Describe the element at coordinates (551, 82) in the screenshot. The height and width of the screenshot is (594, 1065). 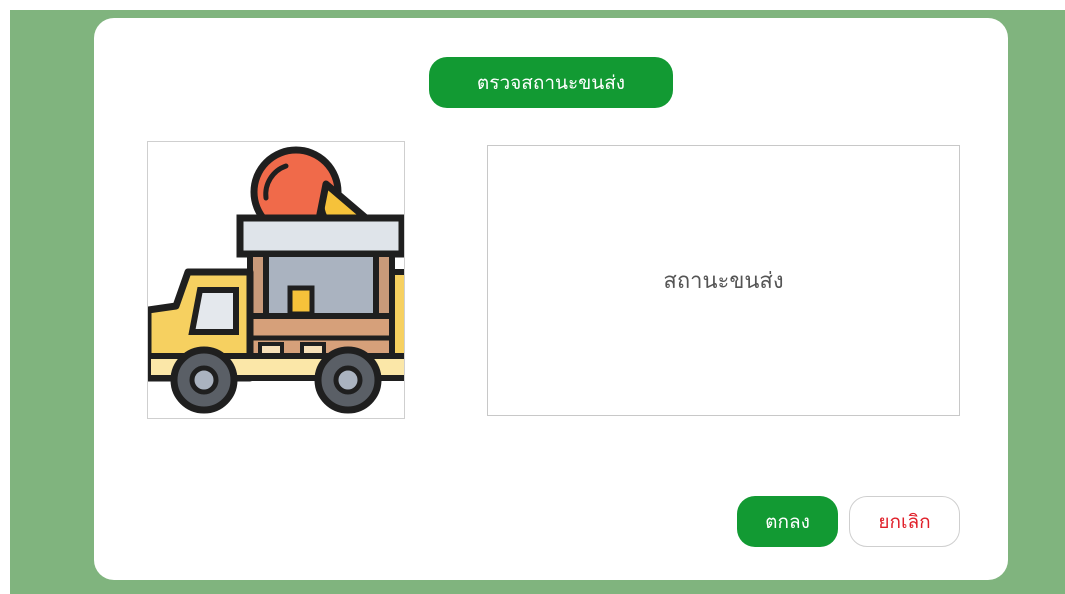
I see `dialog-title: ตรวจสถานะขนส่ง` at that location.